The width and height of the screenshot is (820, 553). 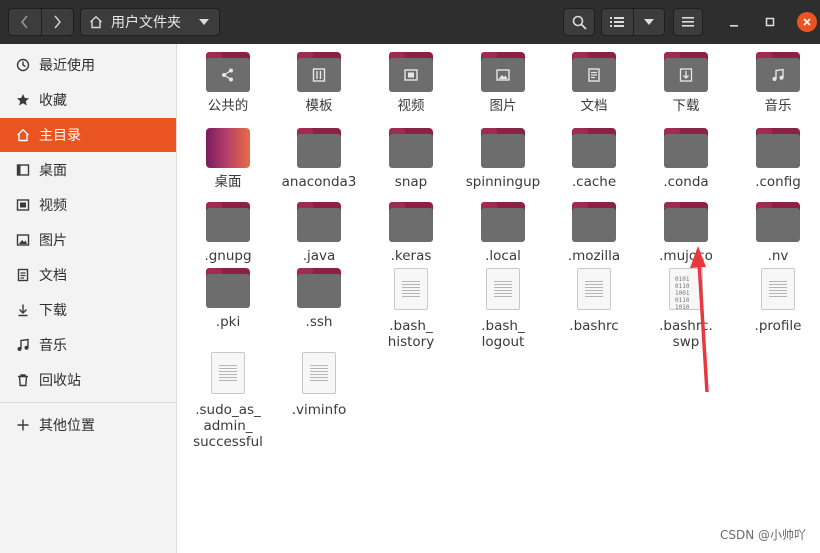 What do you see at coordinates (411, 334) in the screenshot?
I see `file-name-label: .bash_ history` at bounding box center [411, 334].